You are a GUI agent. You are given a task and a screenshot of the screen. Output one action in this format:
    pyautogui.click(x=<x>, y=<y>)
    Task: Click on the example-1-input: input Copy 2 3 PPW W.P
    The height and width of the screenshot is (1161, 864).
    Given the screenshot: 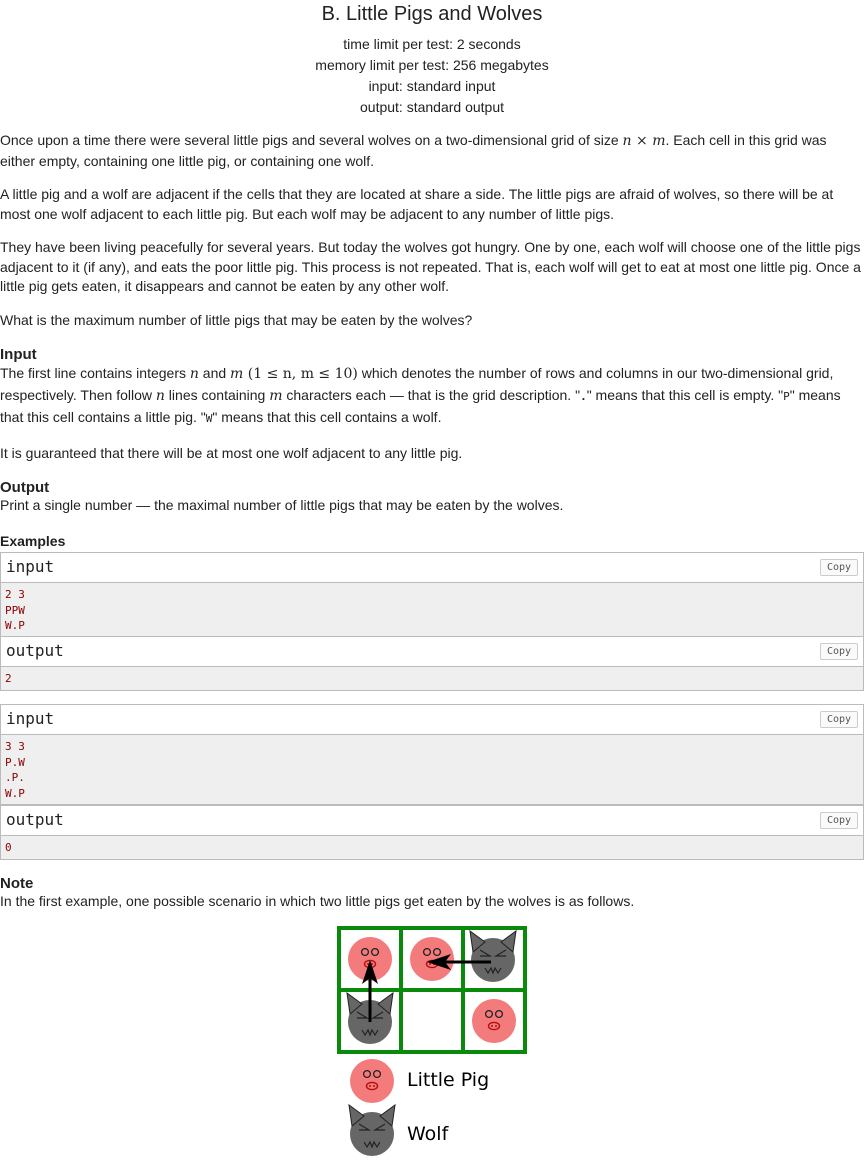 What is the action you would take?
    pyautogui.click(x=432, y=595)
    